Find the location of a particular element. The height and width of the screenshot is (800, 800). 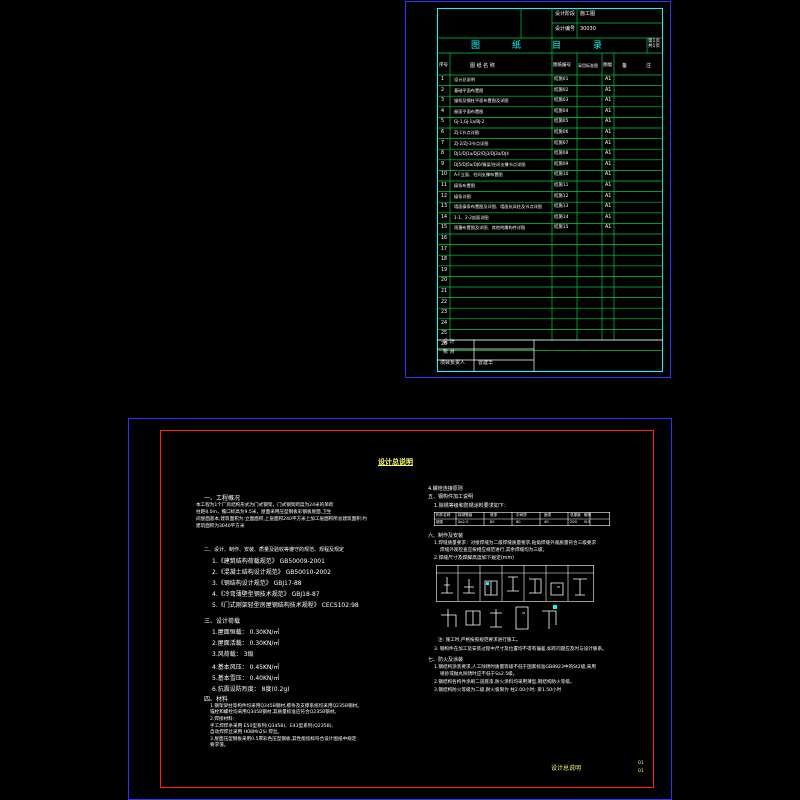

footer-check: 校 对 is located at coordinates (449, 352).